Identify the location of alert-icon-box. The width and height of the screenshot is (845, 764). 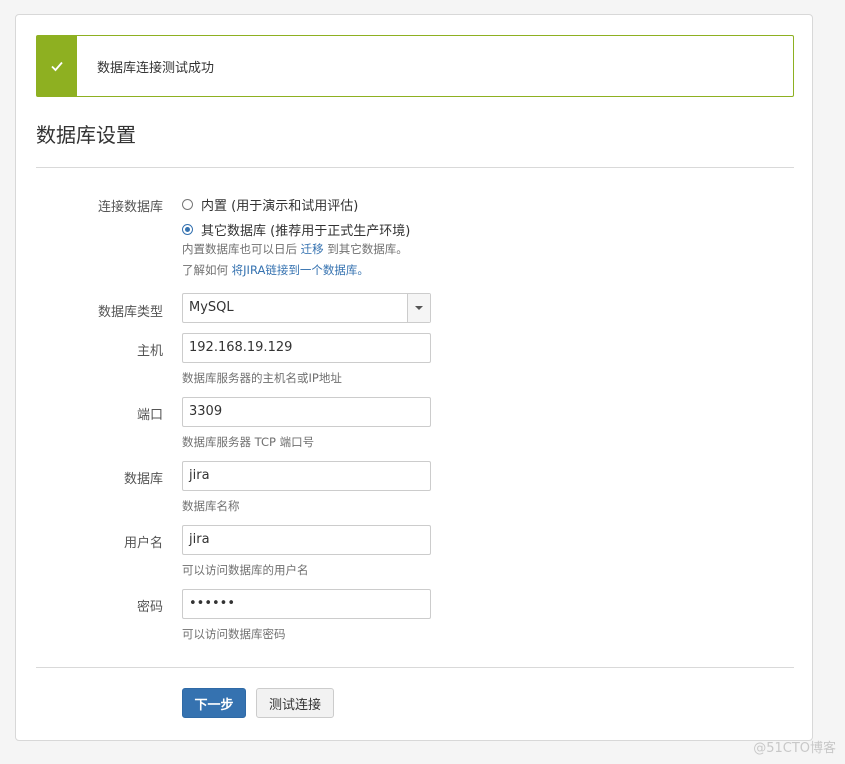
(57, 66).